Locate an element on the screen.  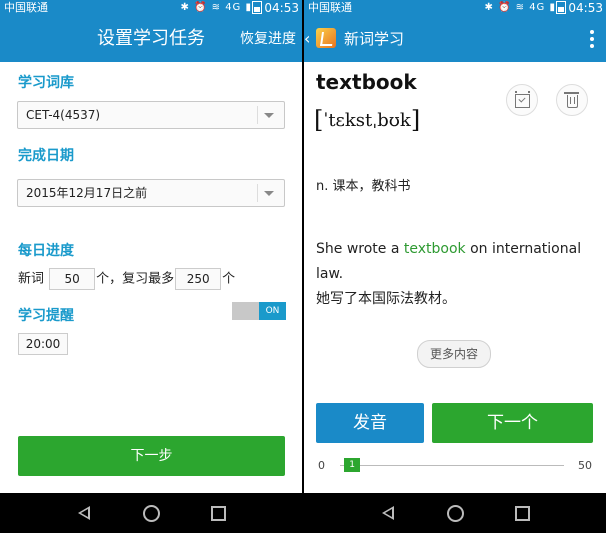
new-words-input: 50 is located at coordinates (72, 279).